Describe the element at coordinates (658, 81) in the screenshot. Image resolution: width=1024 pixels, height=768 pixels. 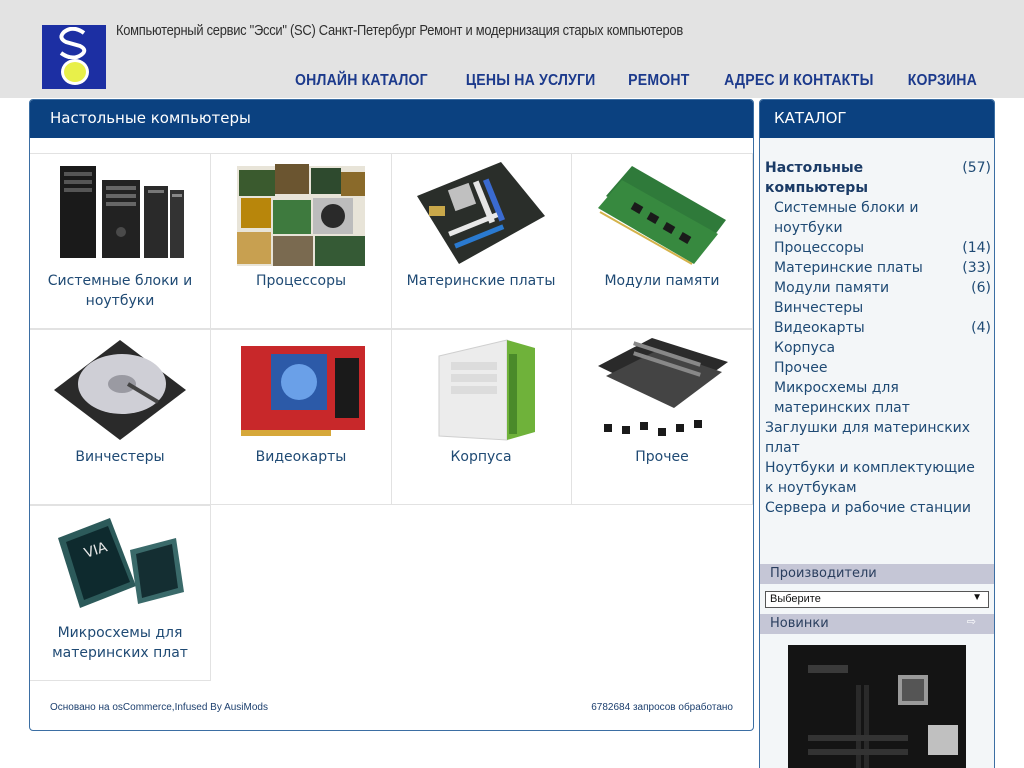
I see `nav-repair: РЕМОНТ` at that location.